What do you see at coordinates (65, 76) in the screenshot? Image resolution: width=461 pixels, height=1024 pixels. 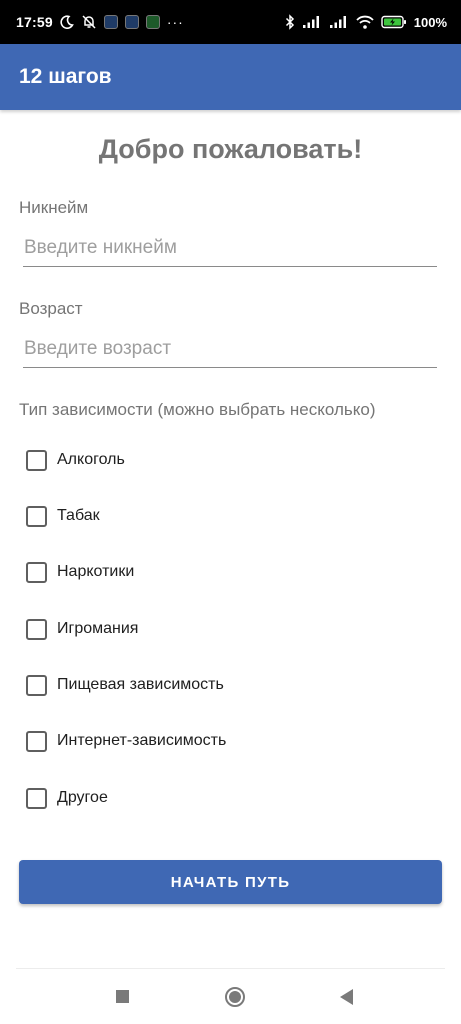 I see `app-title: 12 шагов` at bounding box center [65, 76].